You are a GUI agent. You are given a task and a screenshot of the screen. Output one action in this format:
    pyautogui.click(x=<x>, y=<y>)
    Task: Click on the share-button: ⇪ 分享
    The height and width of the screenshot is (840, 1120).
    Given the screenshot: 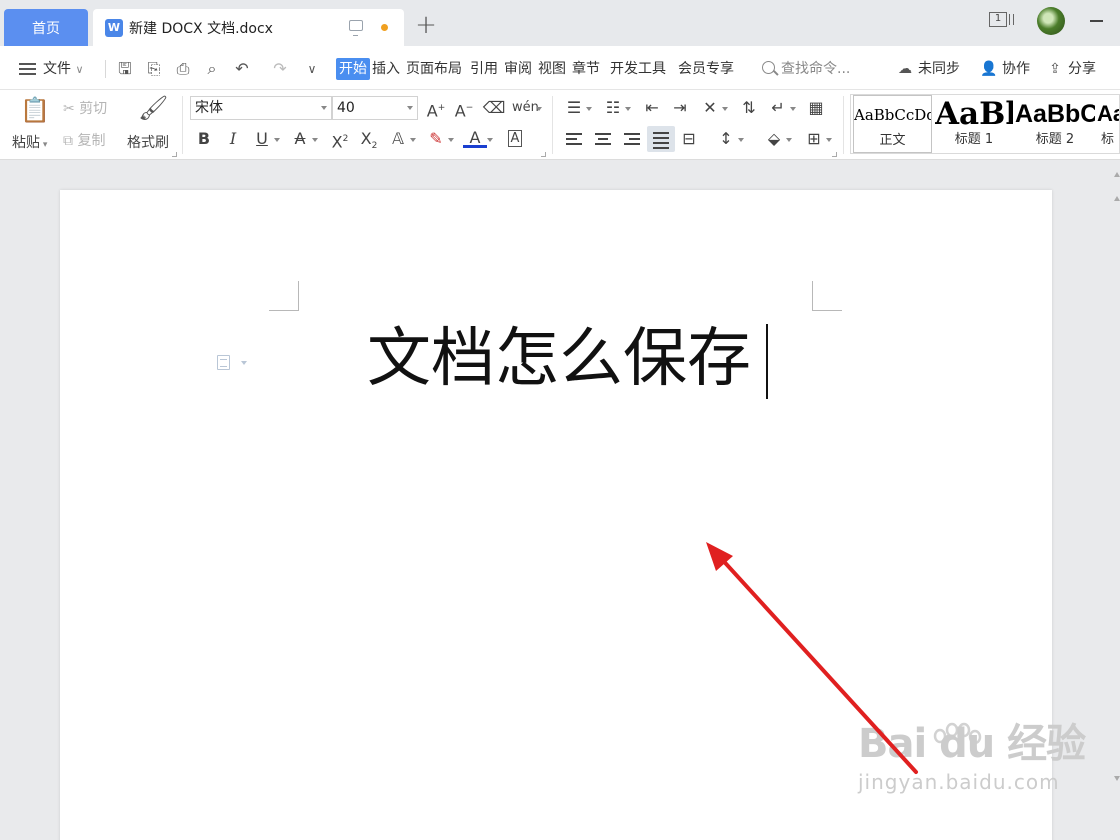 What is the action you would take?
    pyautogui.click(x=1071, y=69)
    